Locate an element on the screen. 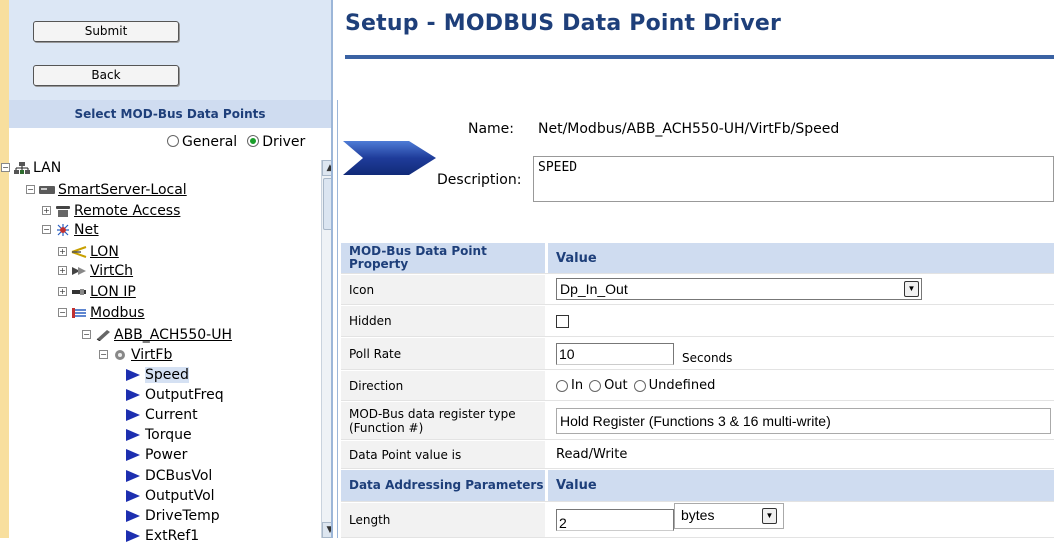 Image resolution: width=1054 pixels, height=545 pixels. data-point-label: Torque is located at coordinates (168, 435).